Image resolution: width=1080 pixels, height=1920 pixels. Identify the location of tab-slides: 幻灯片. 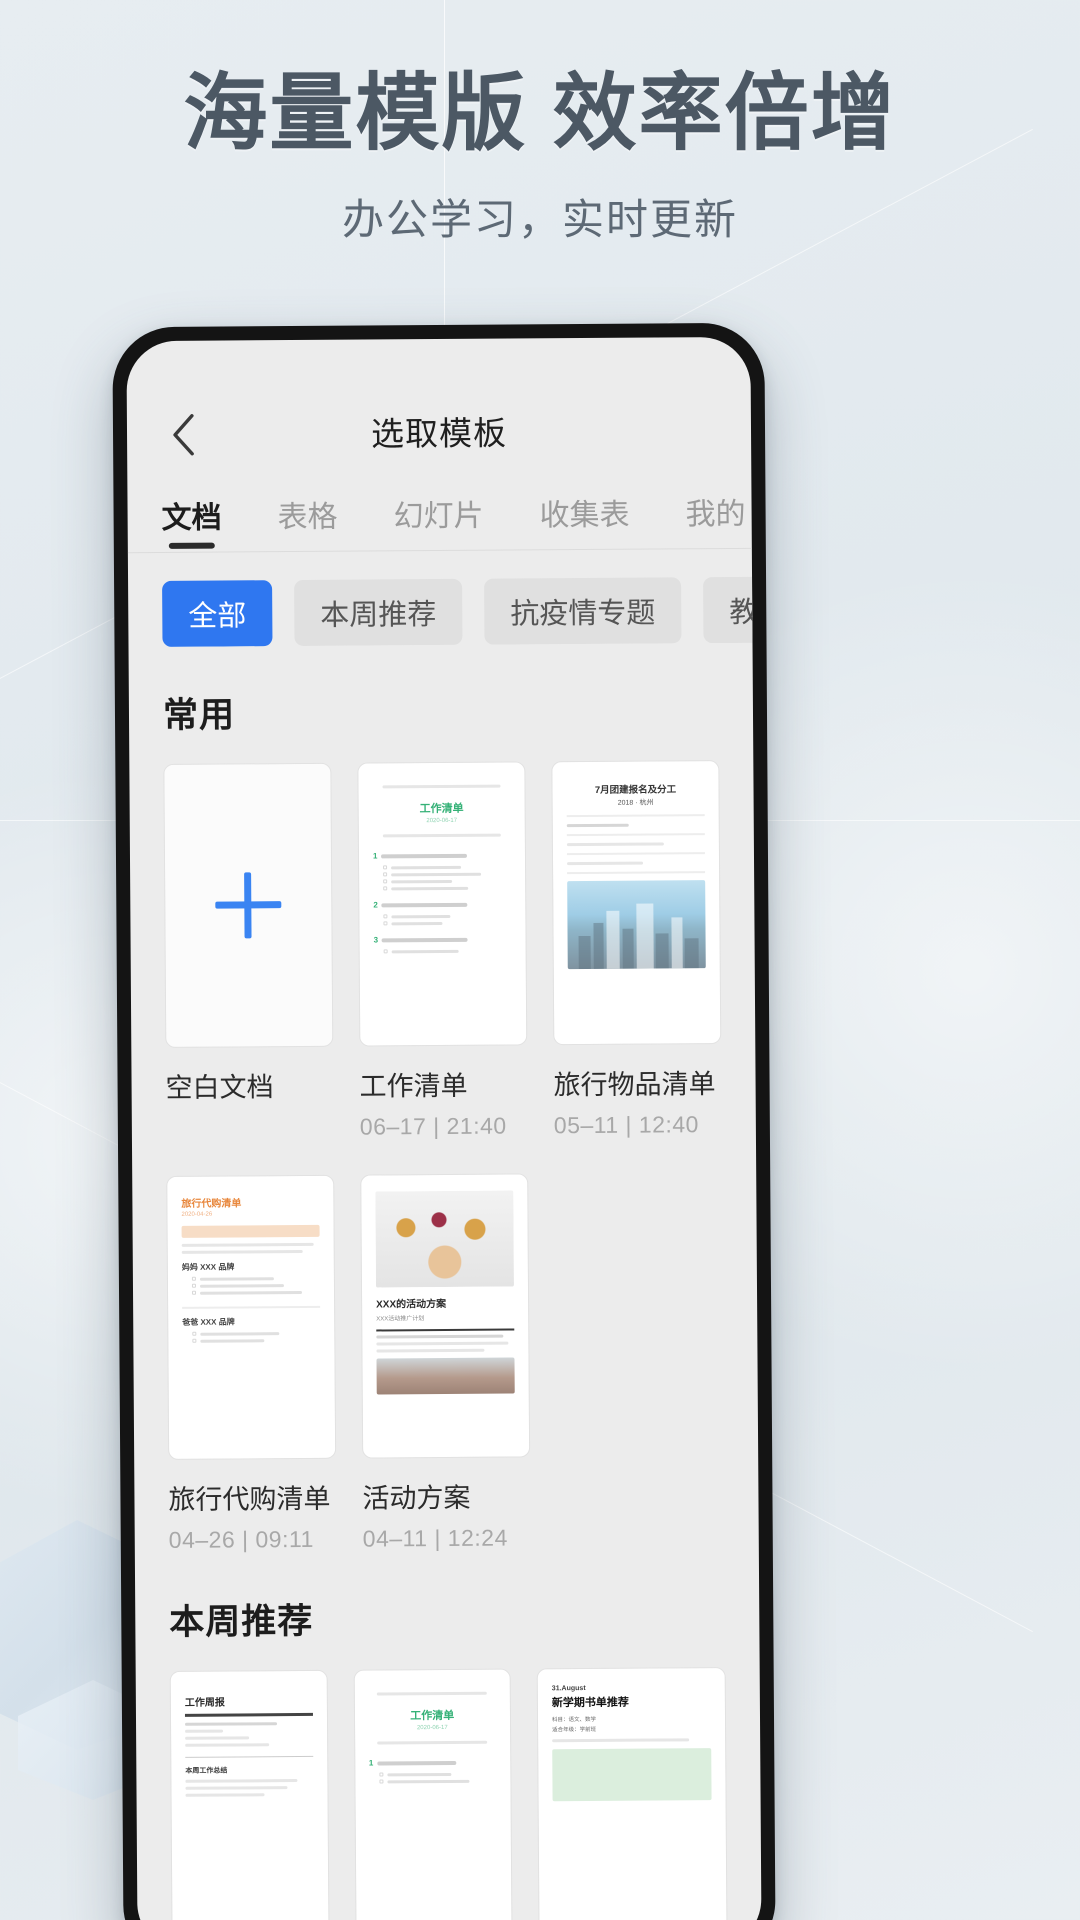
(438, 521).